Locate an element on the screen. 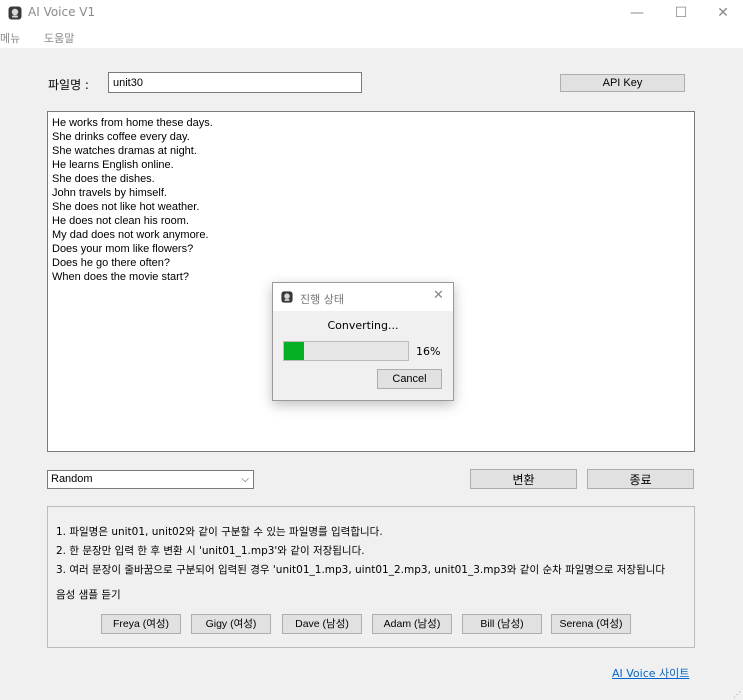  voice-sample-freya-button: Freya (여성) is located at coordinates (141, 624).